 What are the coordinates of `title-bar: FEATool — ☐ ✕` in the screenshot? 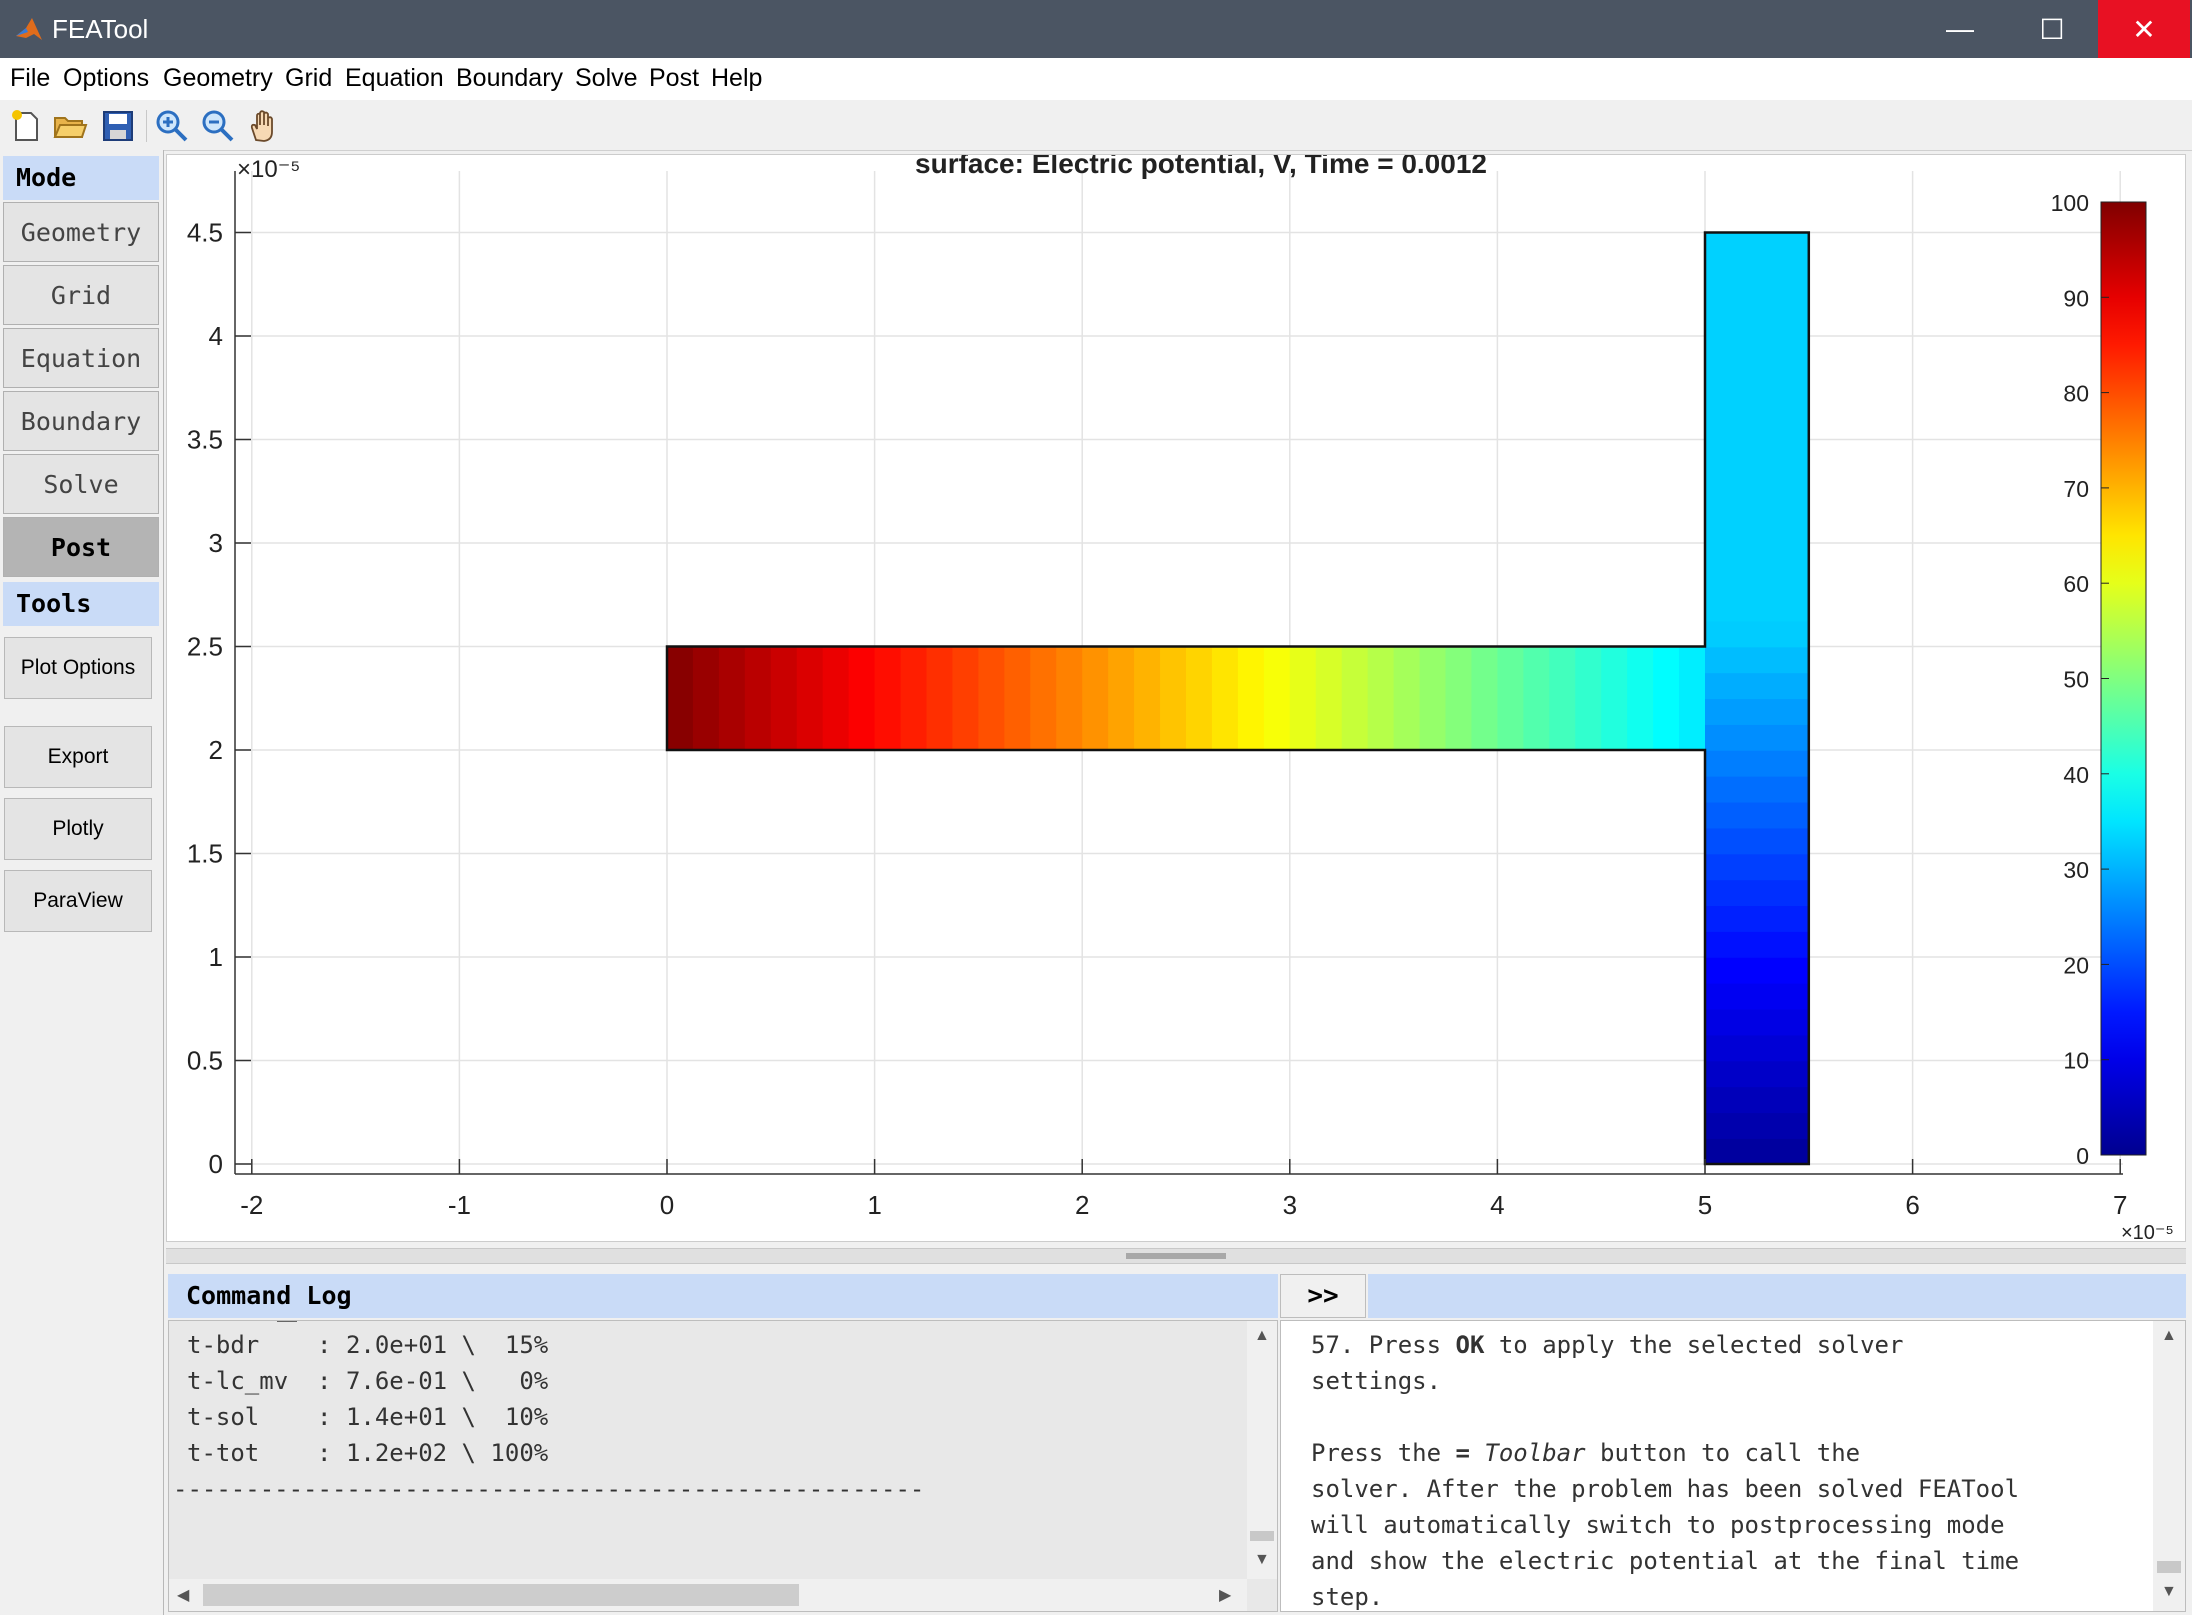 It's located at (1096, 29).